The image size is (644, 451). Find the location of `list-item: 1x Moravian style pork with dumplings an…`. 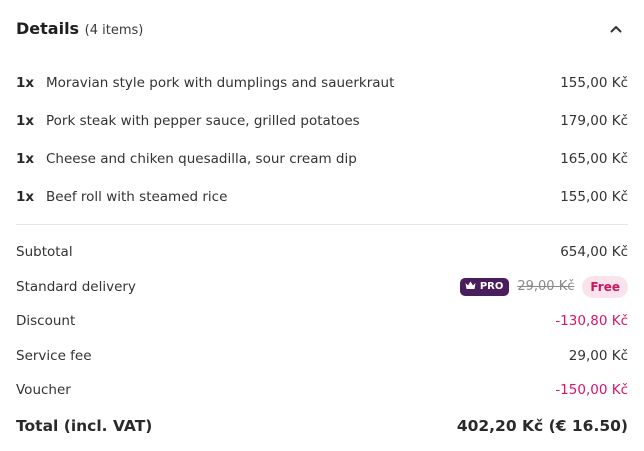

list-item: 1x Moravian style pork with dumplings an… is located at coordinates (322, 83).